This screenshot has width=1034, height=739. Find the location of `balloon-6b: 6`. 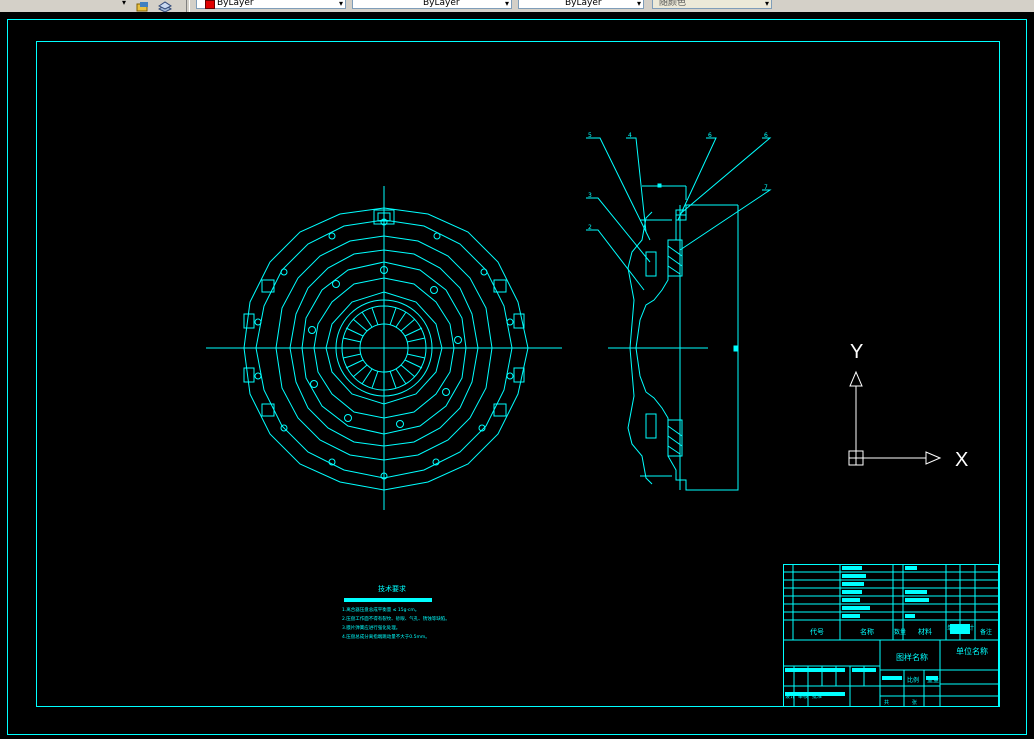

balloon-6b: 6 is located at coordinates (766, 135).